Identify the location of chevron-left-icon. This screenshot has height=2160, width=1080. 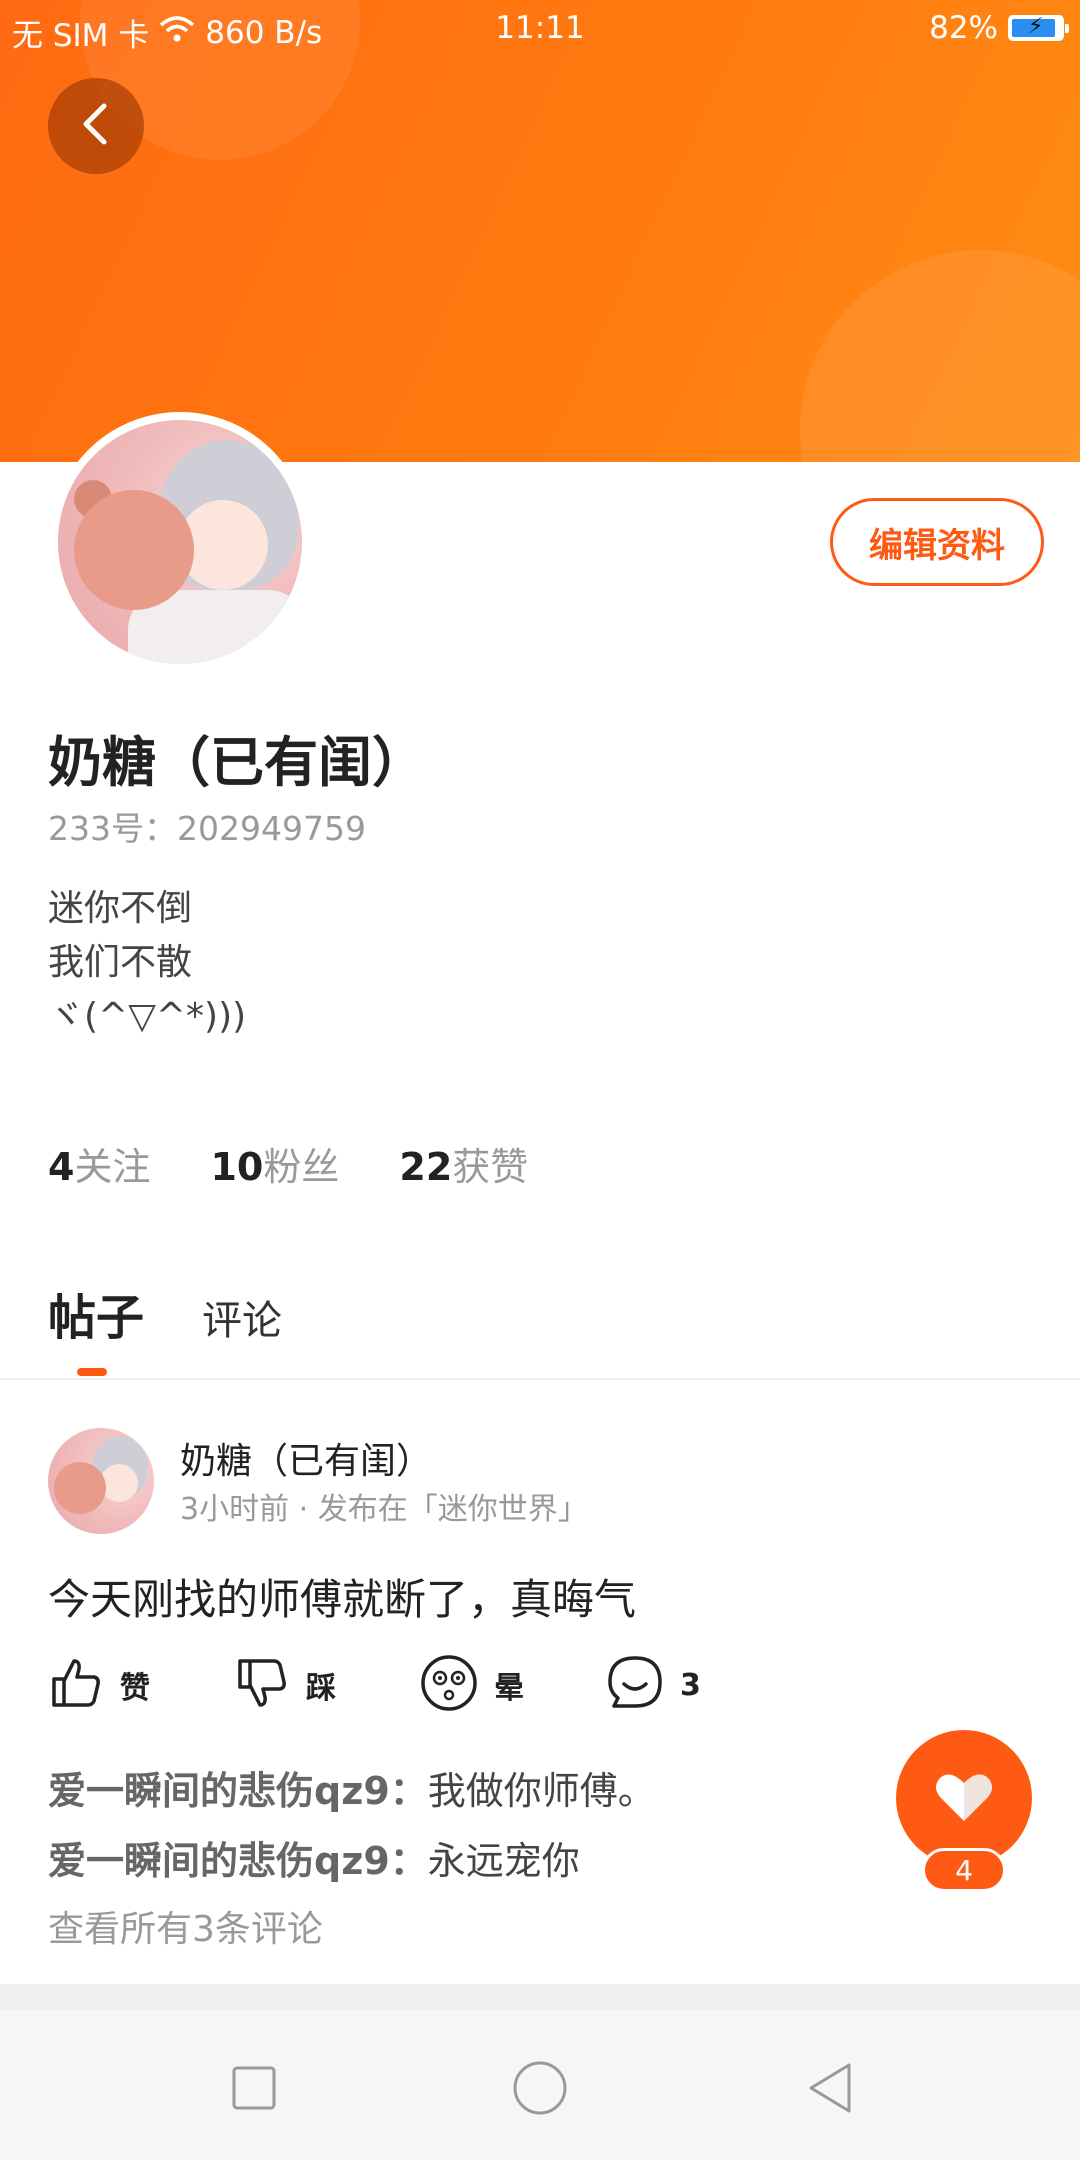
(96, 126).